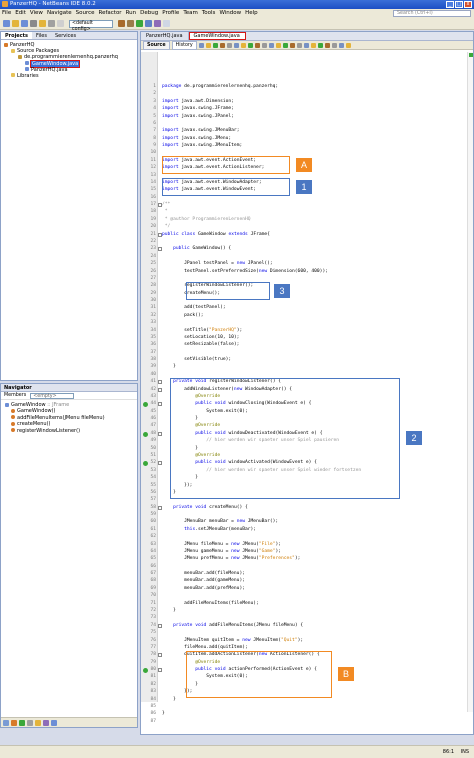  I want to click on code-line: import java.awt.event.ActionListener;, so click(213, 167).